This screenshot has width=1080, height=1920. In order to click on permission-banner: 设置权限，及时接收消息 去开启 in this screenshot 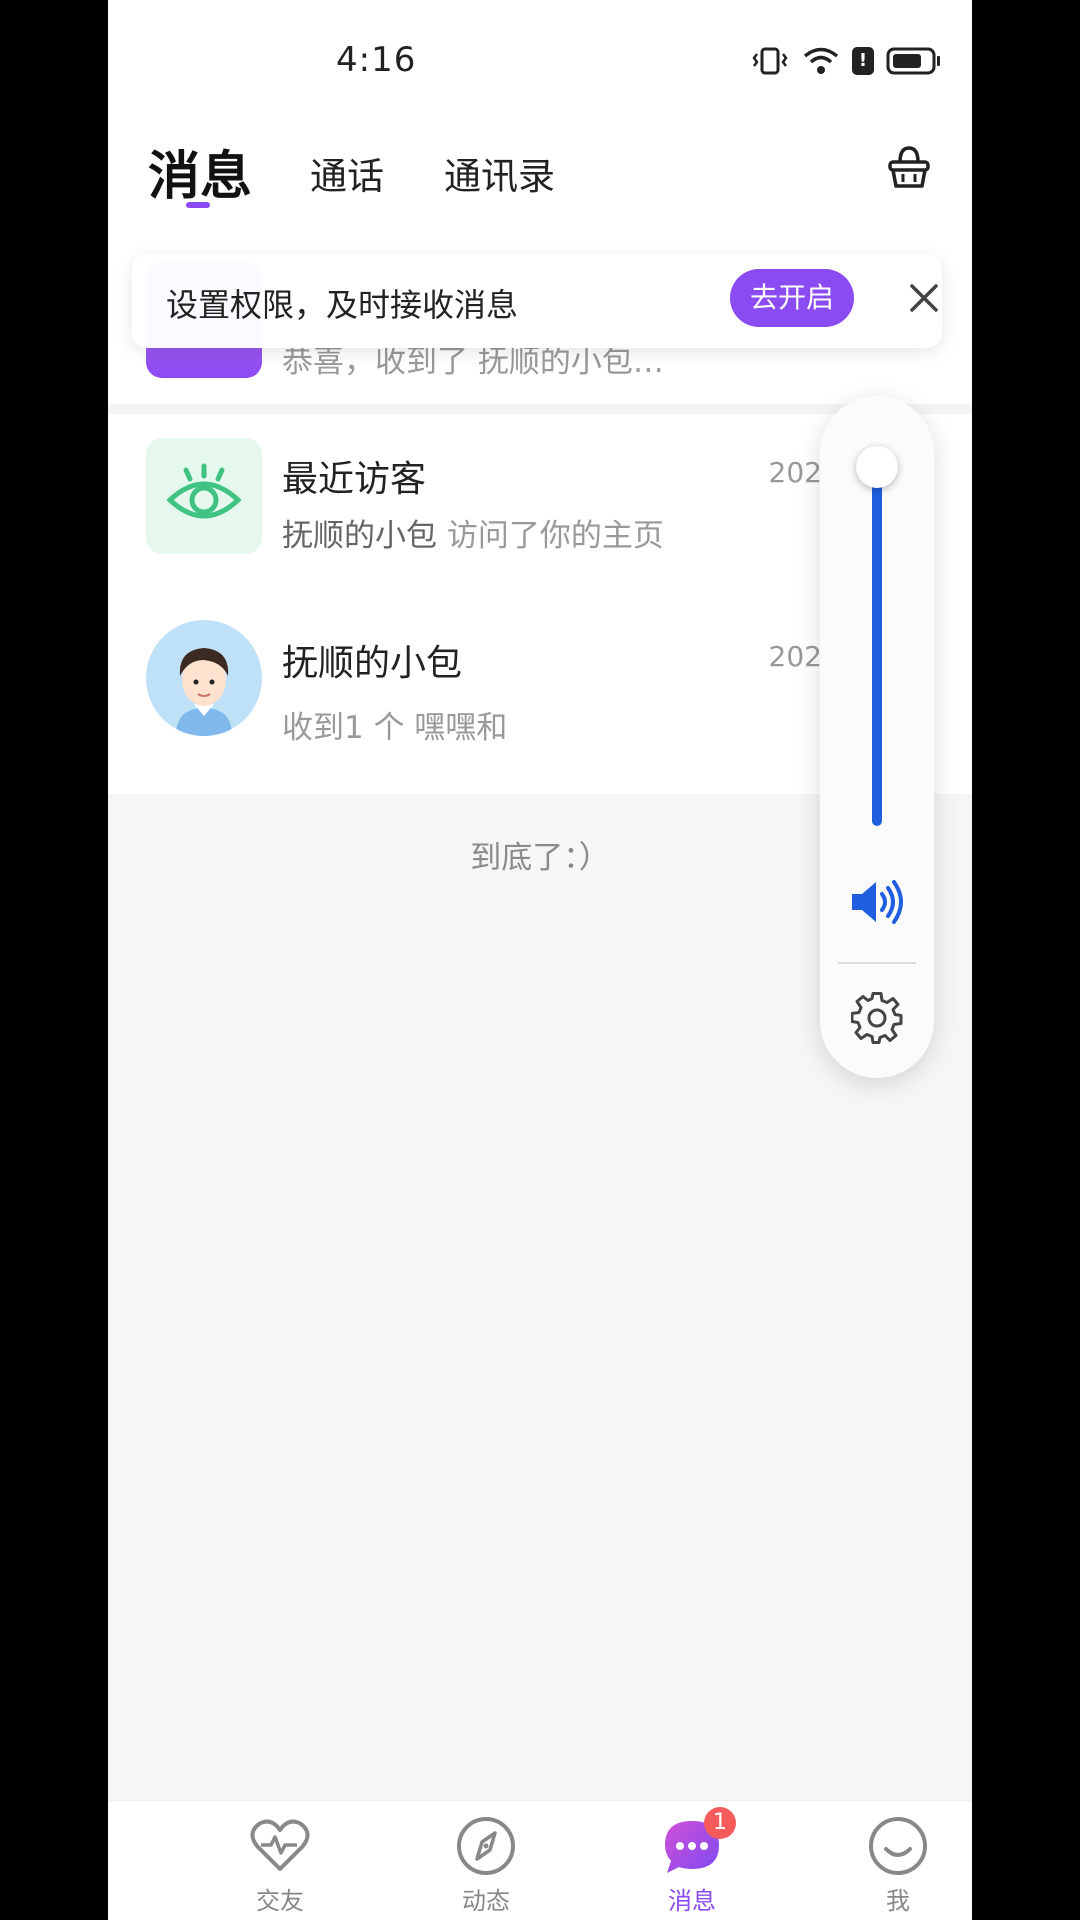, I will do `click(537, 301)`.